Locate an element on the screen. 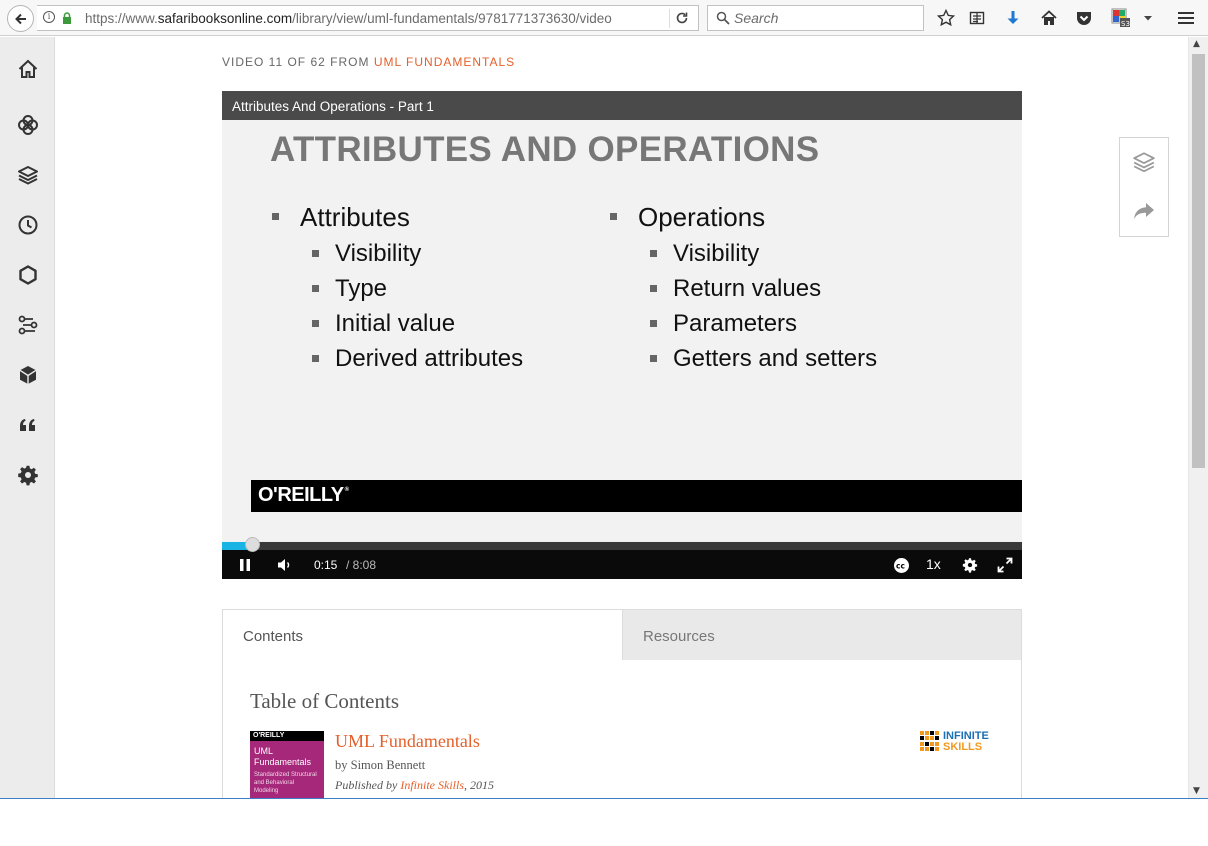 The width and height of the screenshot is (1208, 846). volume-button is located at coordinates (285, 565).